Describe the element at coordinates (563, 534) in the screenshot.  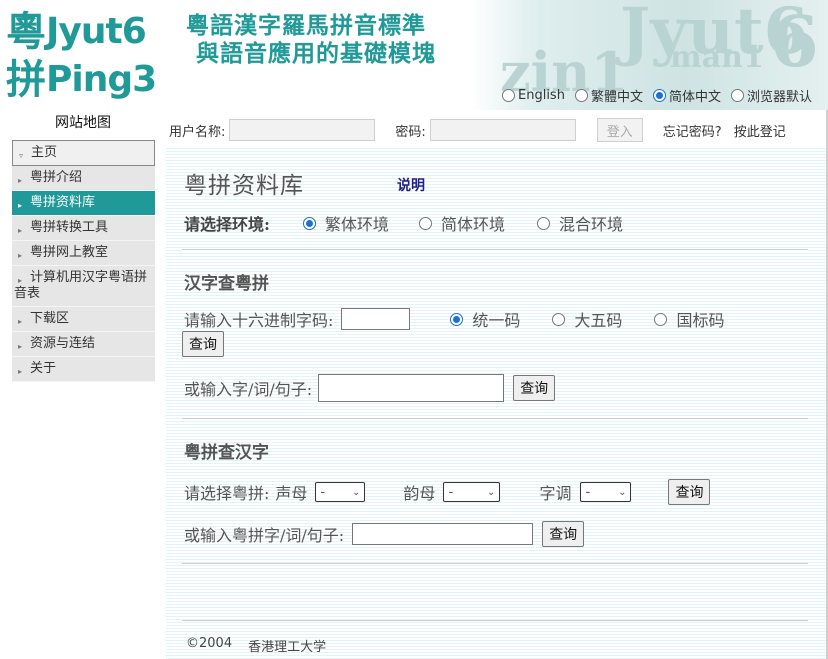
I see `jyutping-text-query-button: 查询` at that location.